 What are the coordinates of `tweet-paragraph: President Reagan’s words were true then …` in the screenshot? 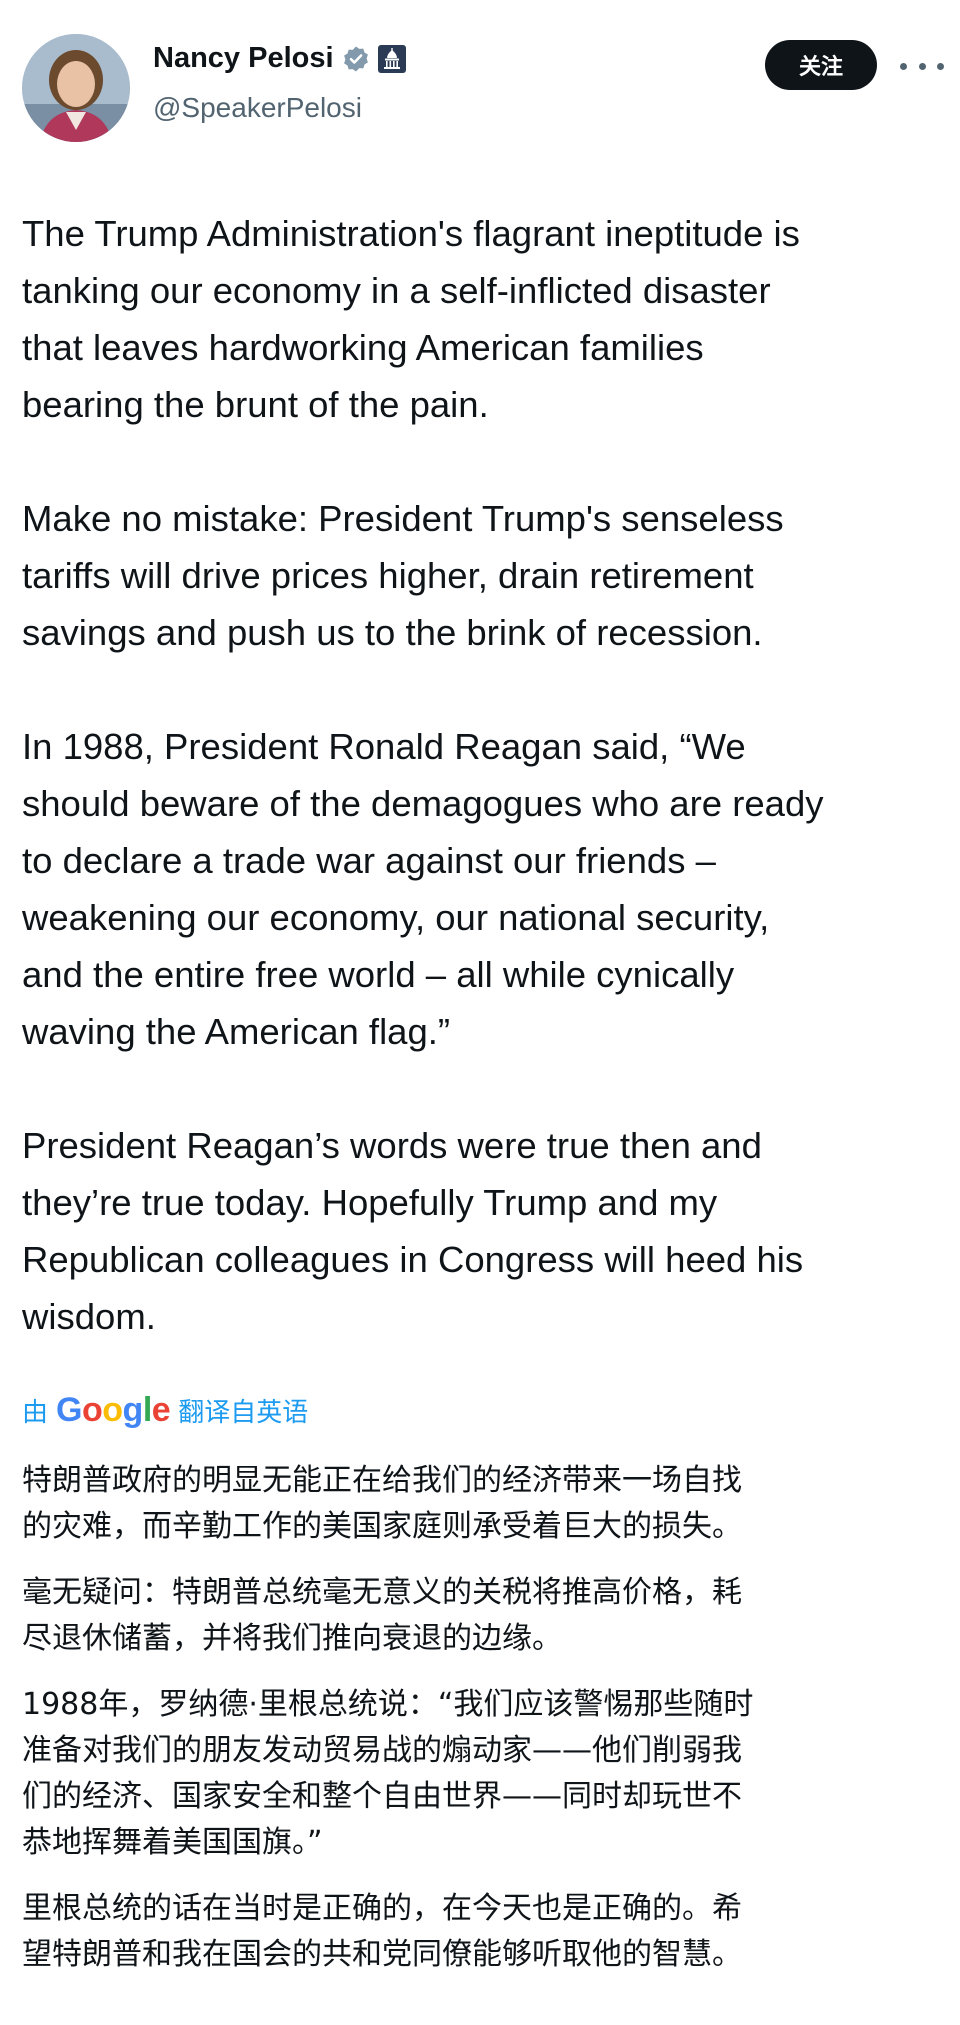 It's located at (413, 1231).